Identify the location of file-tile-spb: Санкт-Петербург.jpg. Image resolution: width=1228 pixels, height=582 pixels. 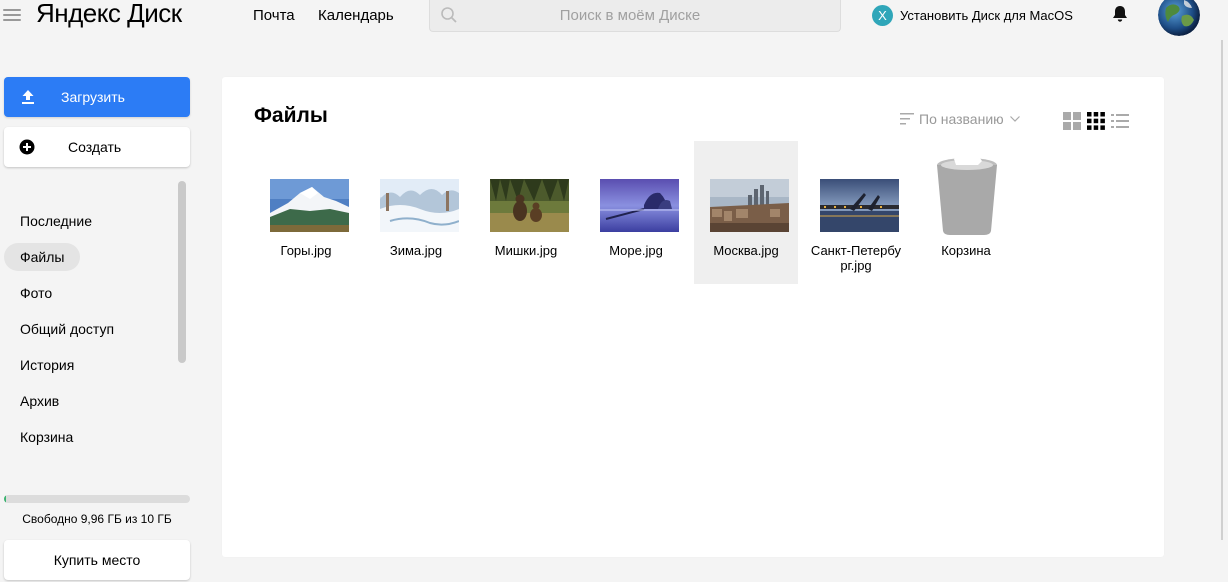
(856, 212).